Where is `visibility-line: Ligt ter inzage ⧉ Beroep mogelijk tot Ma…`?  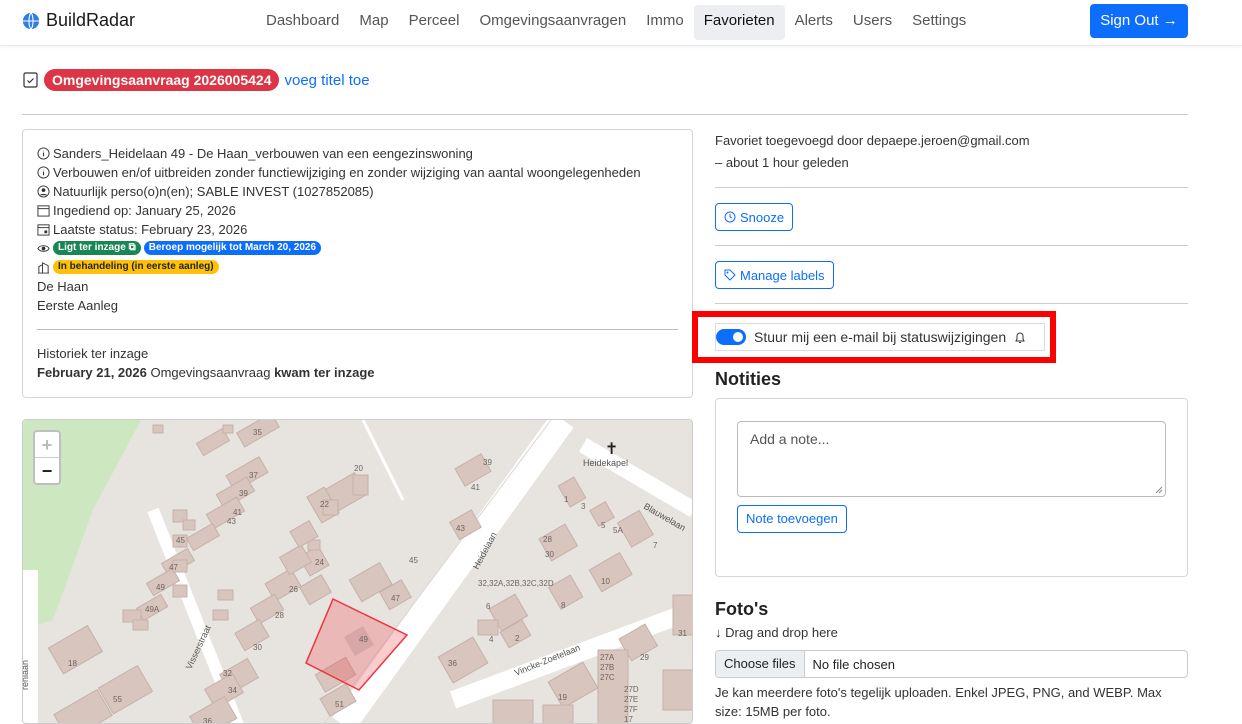 visibility-line: Ligt ter inzage ⧉ Beroep mogelijk tot Ma… is located at coordinates (179, 248).